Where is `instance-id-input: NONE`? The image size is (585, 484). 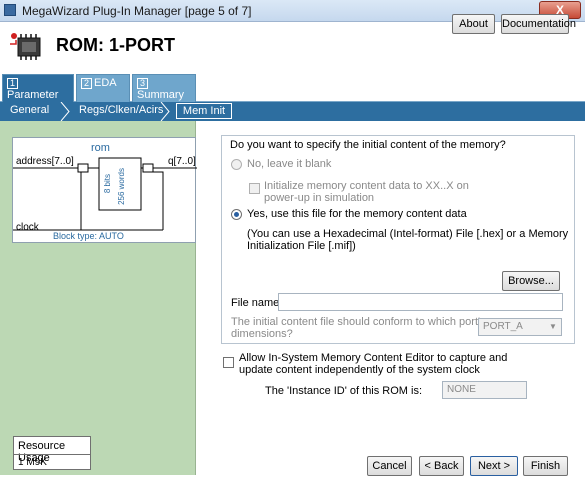
instance-id-input: NONE is located at coordinates (484, 390).